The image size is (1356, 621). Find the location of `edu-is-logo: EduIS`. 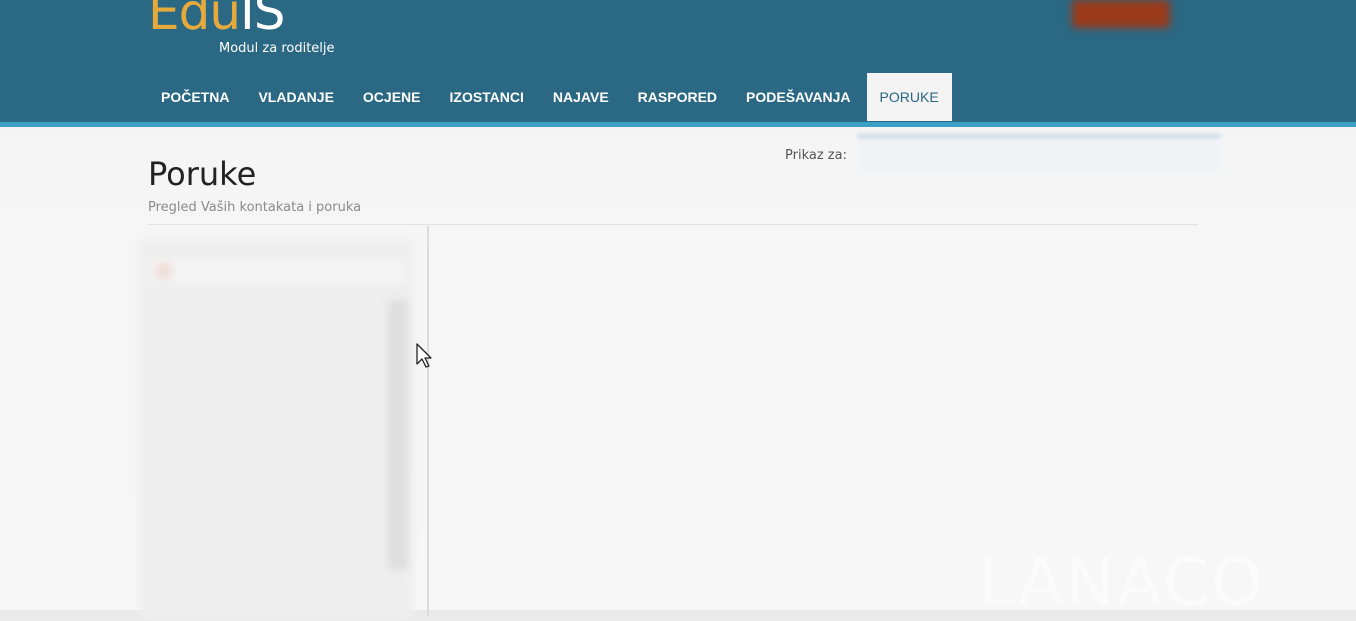

edu-is-logo: EduIS is located at coordinates (217, 21).